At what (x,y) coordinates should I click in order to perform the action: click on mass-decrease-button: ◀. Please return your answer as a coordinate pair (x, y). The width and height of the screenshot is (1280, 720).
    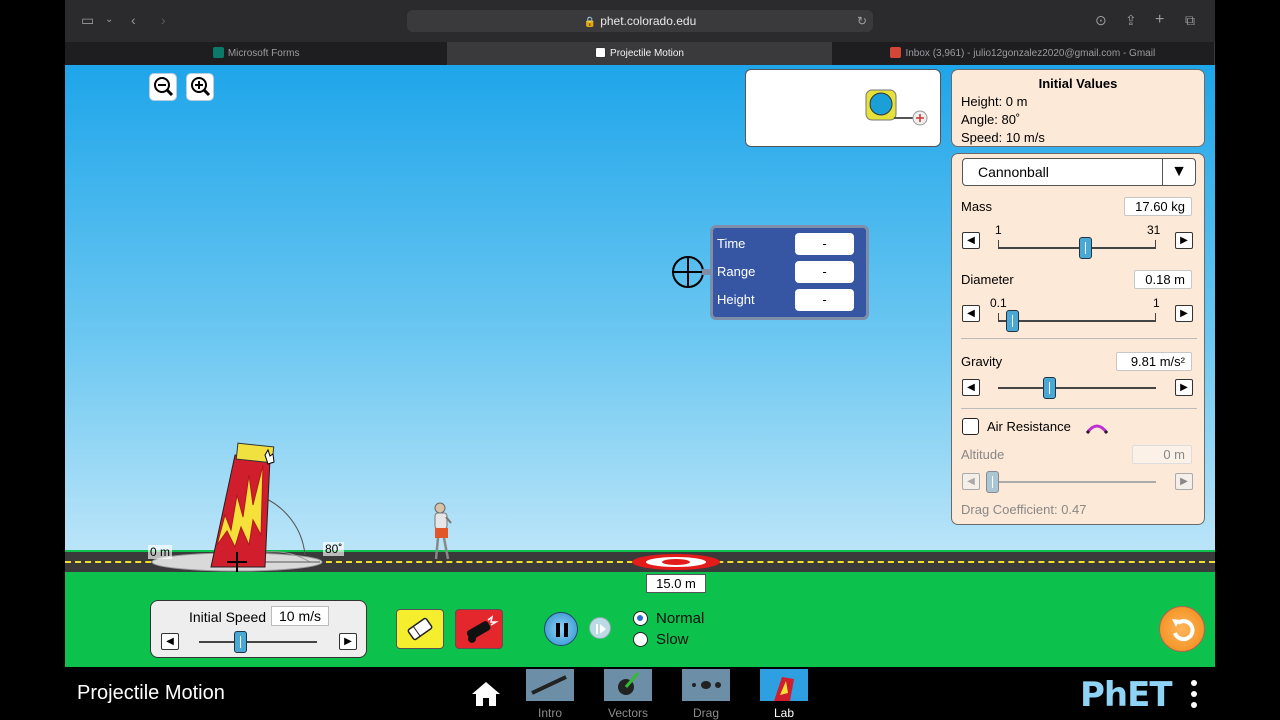
    Looking at the image, I should click on (971, 240).